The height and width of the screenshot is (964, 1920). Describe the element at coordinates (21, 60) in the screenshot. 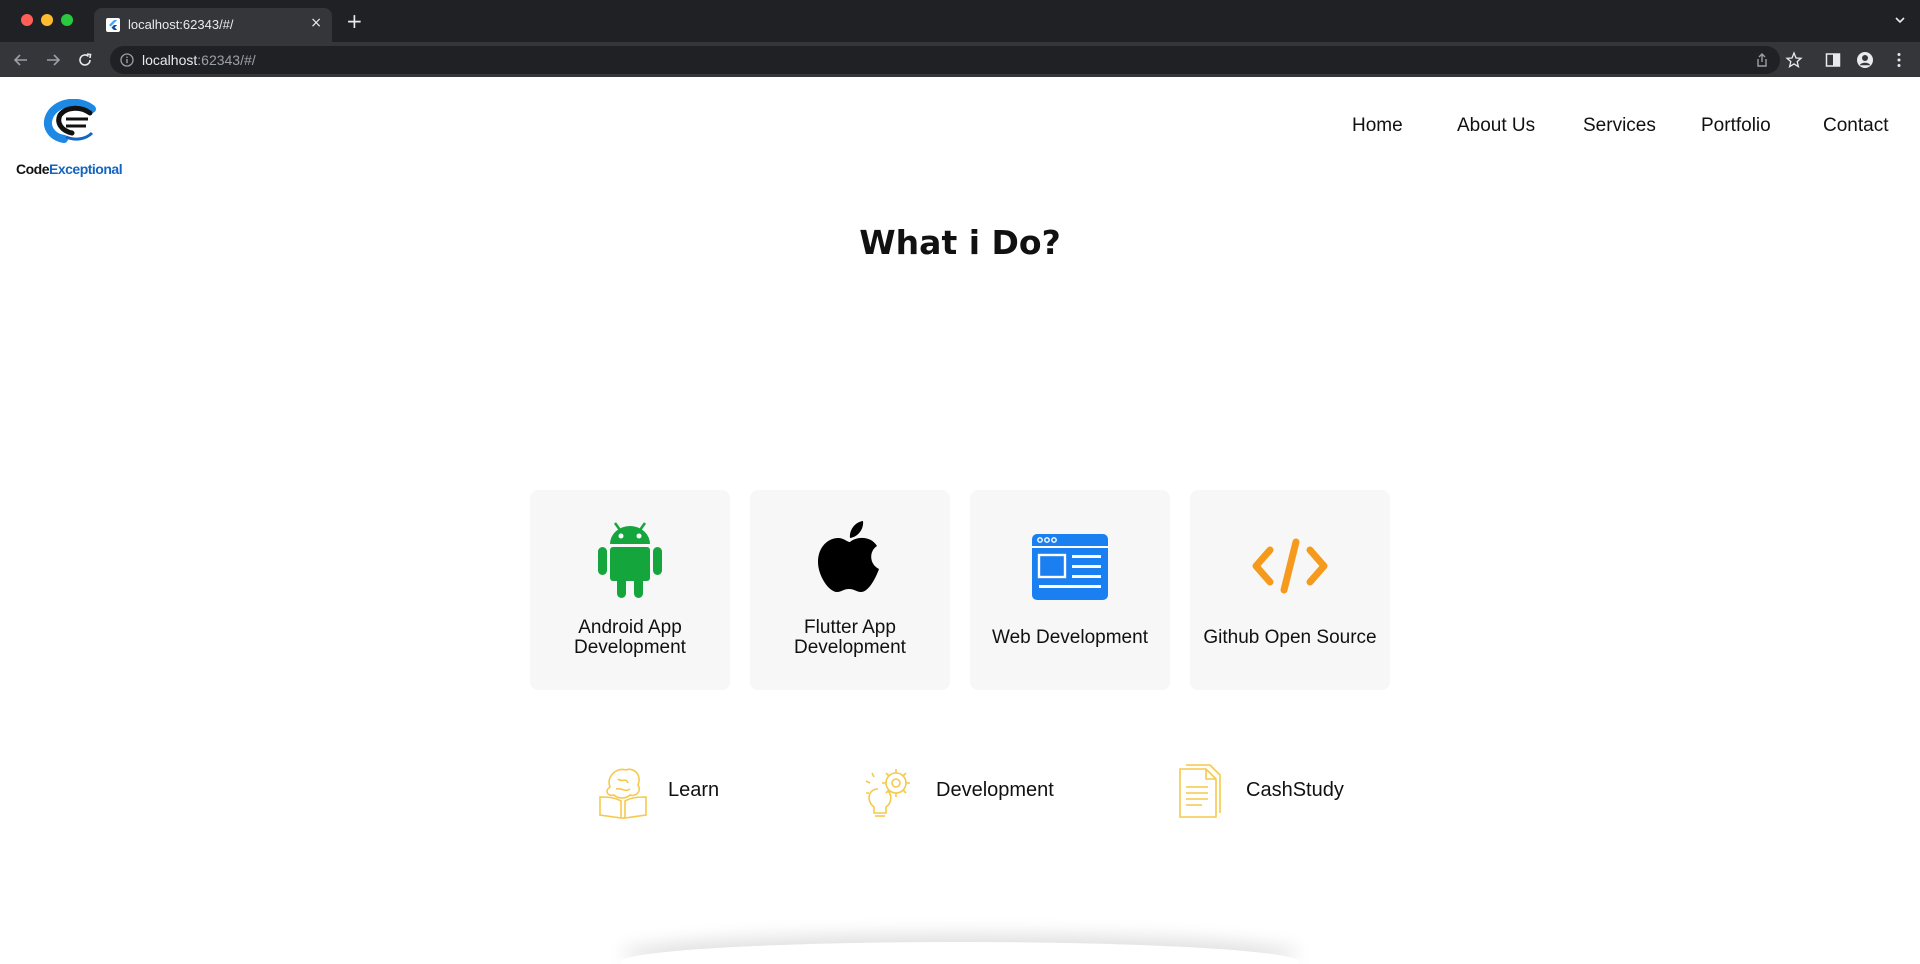

I see `back-arrow-icon` at that location.